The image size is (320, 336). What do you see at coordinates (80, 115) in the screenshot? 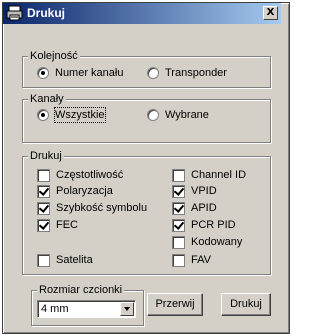
I see `channels-option-label: Wszystkie` at bounding box center [80, 115].